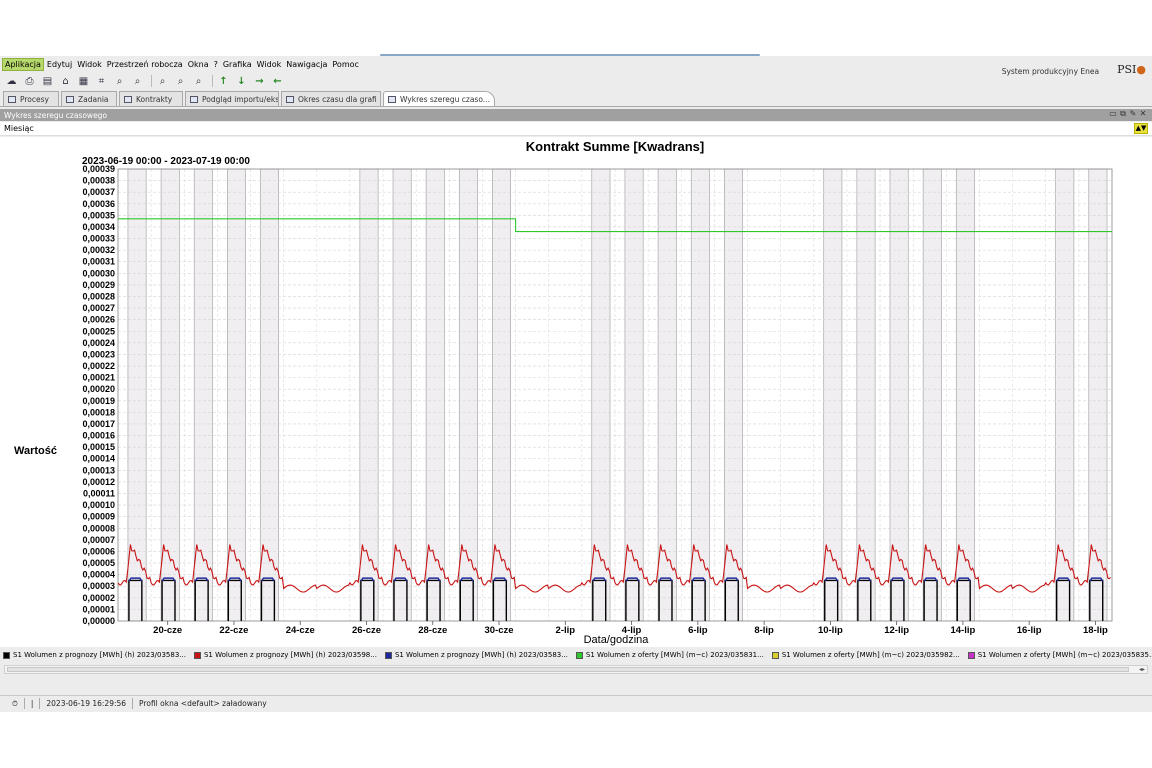  I want to click on y-tick-label: 0,00011, so click(99, 494).